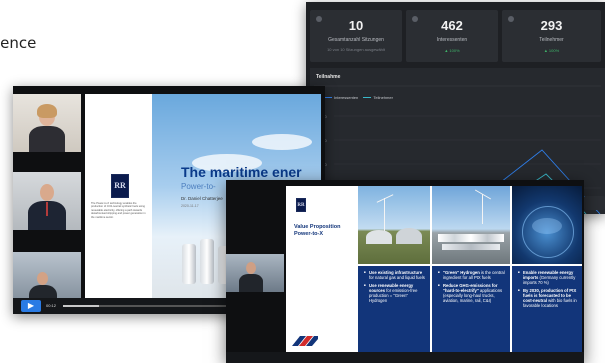 This screenshot has width=605, height=363. Describe the element at coordinates (305, 341) in the screenshot. I see `flag-logo-icon` at that location.